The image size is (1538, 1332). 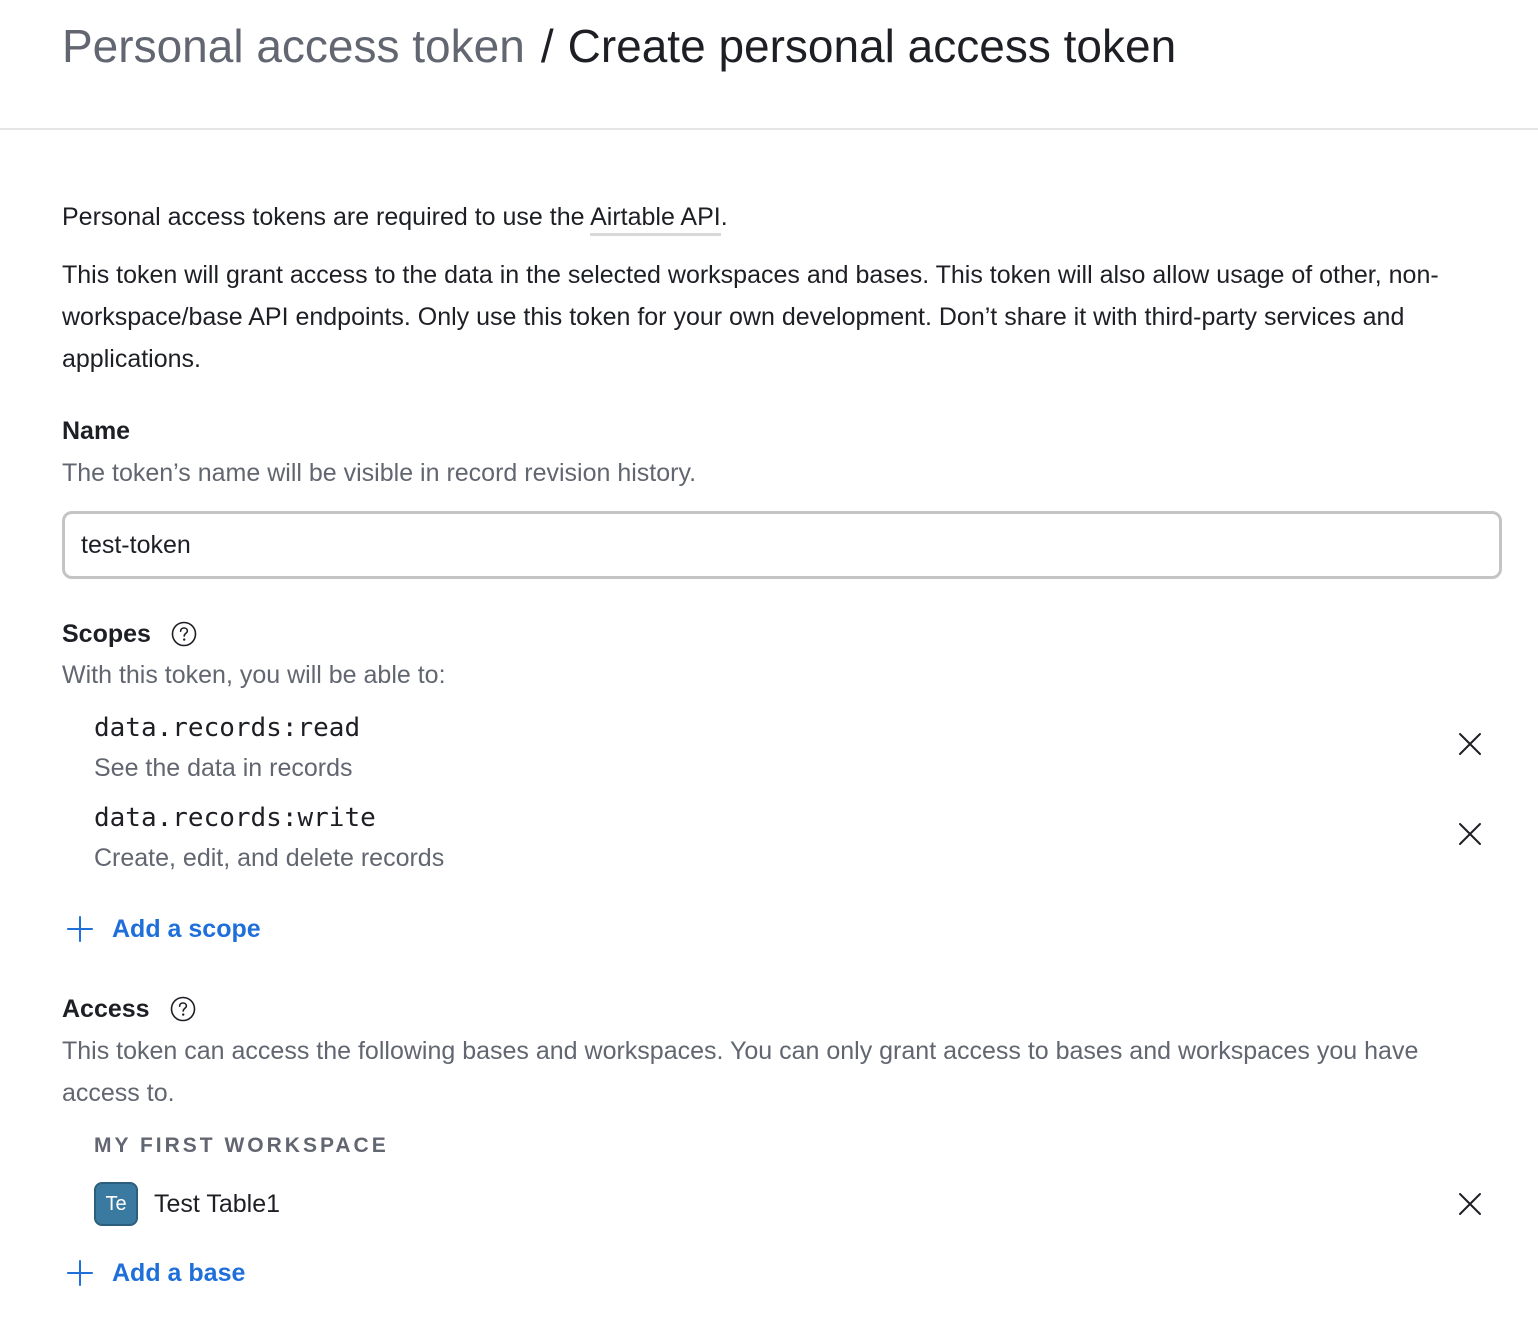 What do you see at coordinates (724, 217) in the screenshot?
I see `intro-suffix: .` at bounding box center [724, 217].